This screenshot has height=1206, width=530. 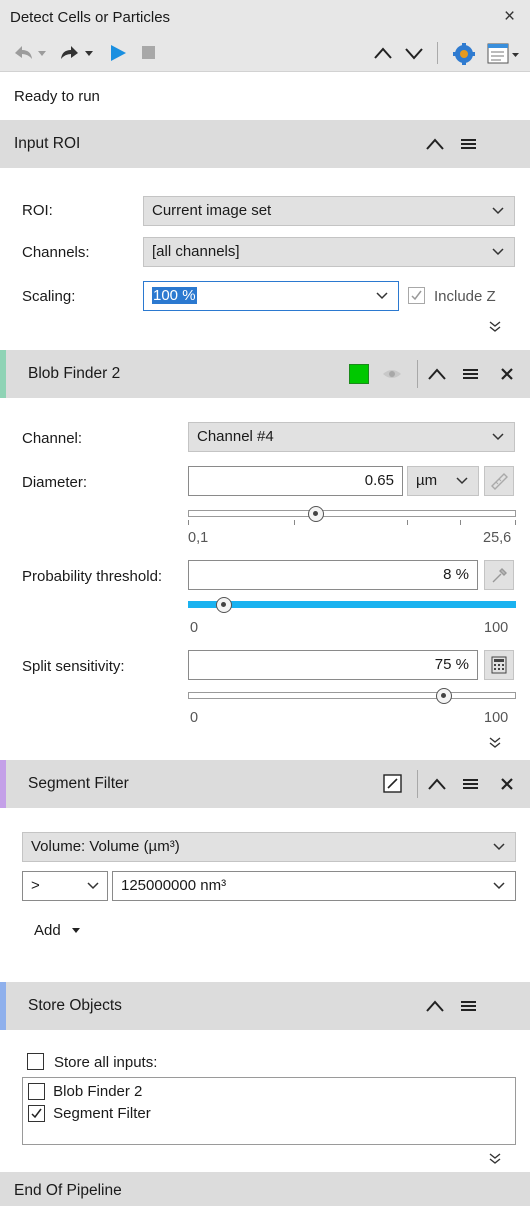 I want to click on chevron-up-icon, so click(x=383, y=53).